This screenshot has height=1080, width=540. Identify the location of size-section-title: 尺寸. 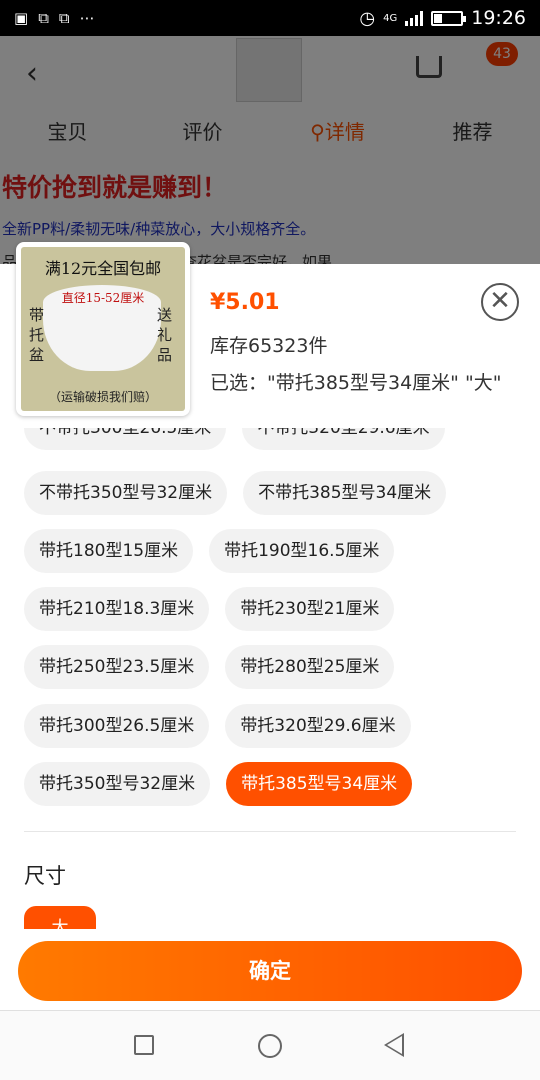
(45, 876).